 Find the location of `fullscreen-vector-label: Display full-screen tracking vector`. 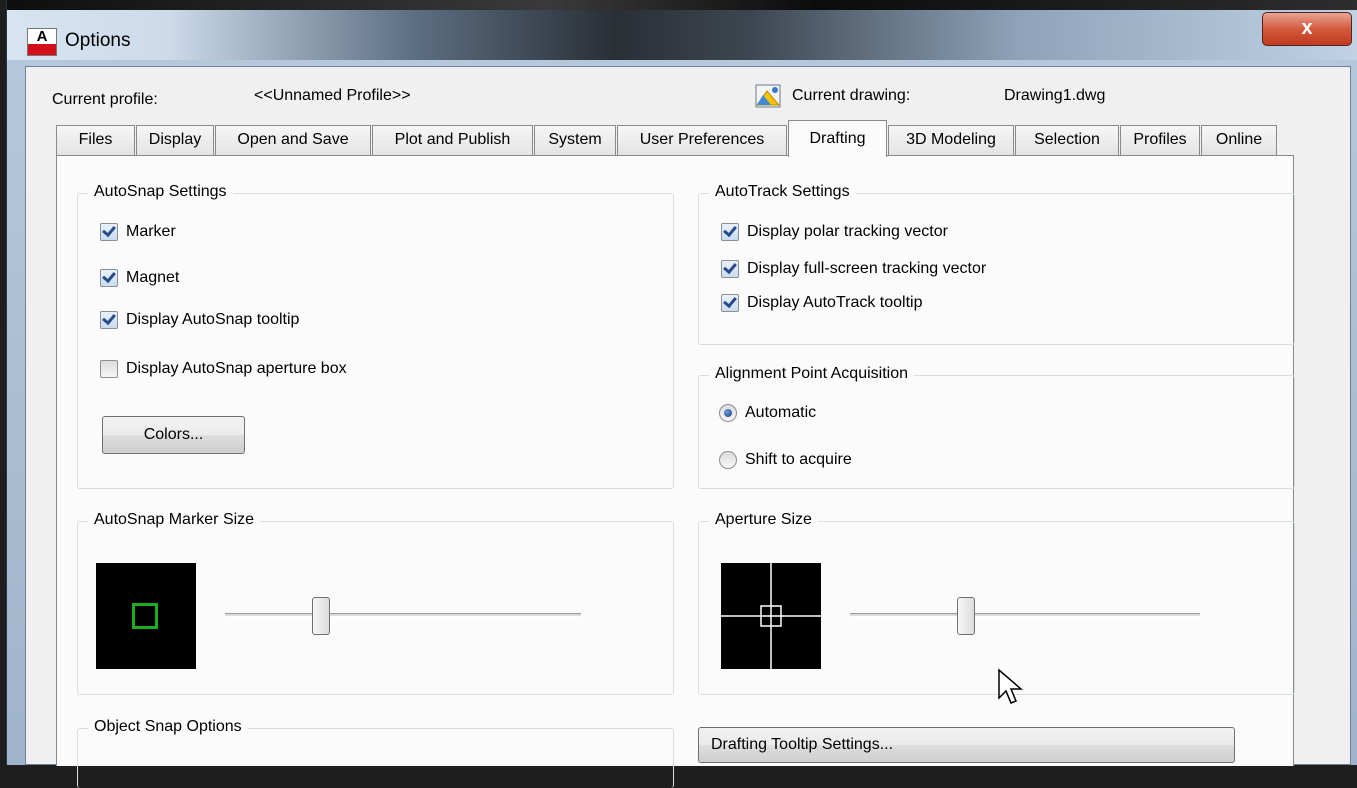

fullscreen-vector-label: Display full-screen tracking vector is located at coordinates (867, 268).